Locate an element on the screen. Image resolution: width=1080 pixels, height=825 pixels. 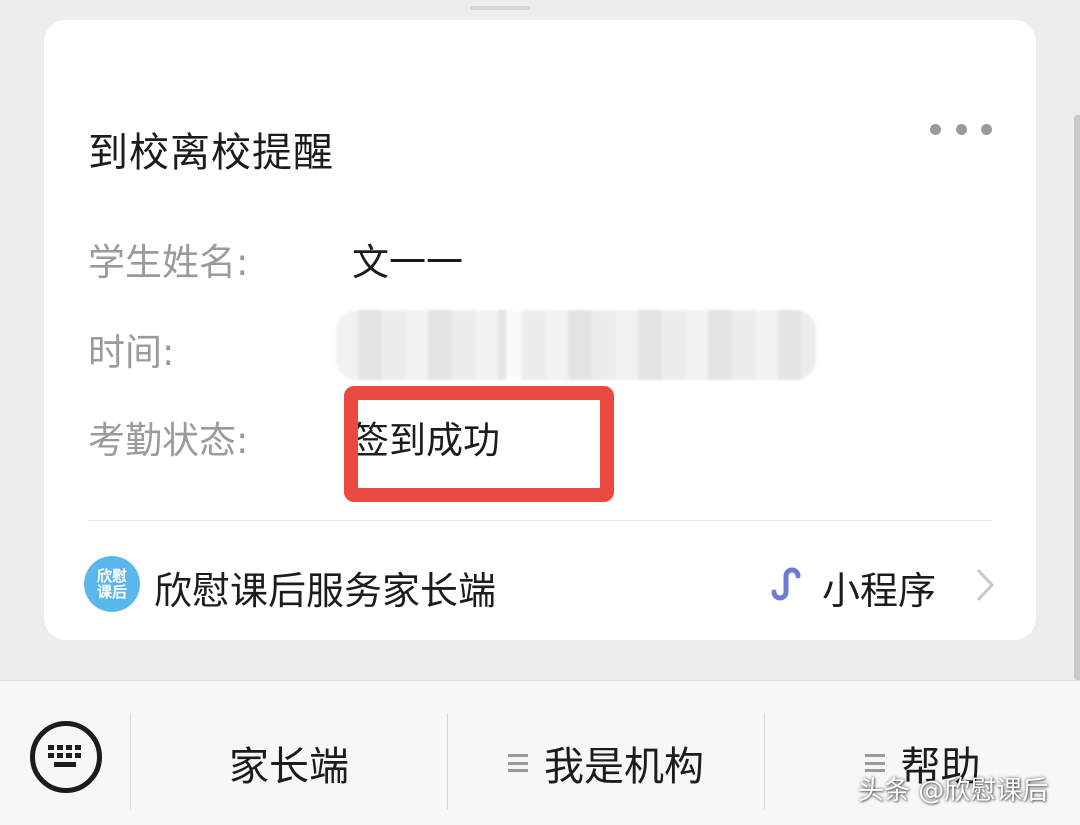
more-options-button is located at coordinates (961, 129).